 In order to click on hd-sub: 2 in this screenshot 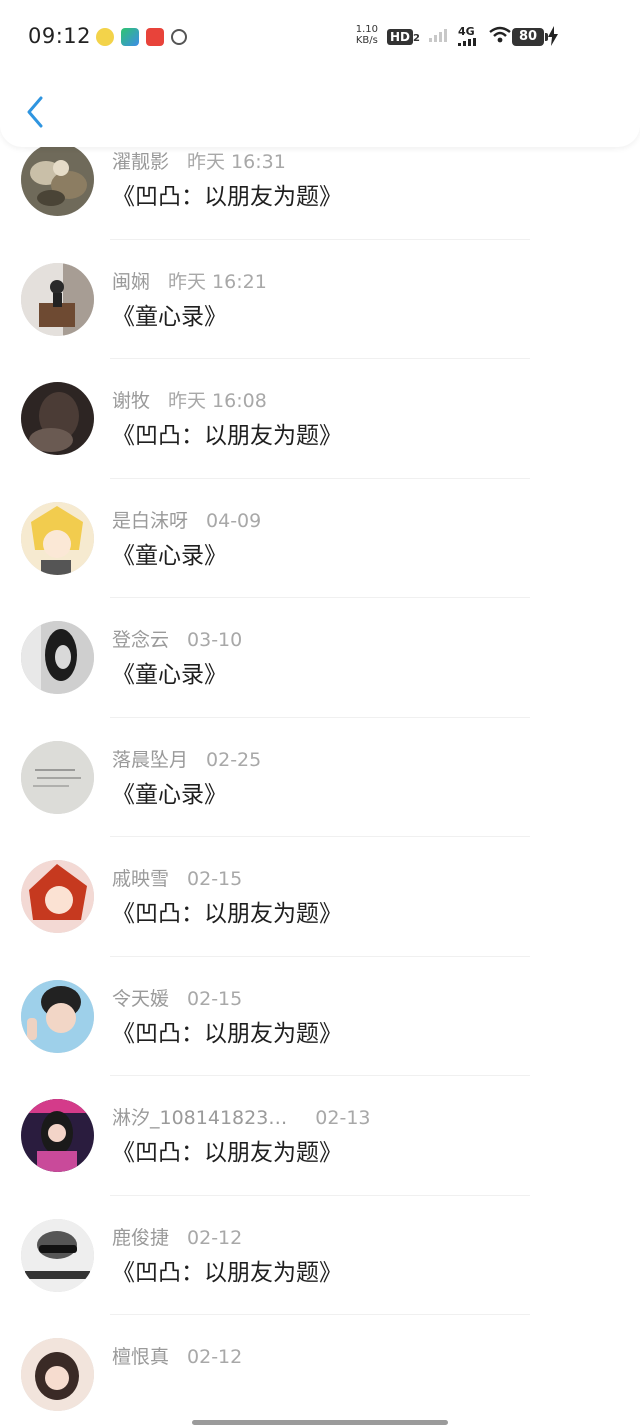, I will do `click(416, 38)`.